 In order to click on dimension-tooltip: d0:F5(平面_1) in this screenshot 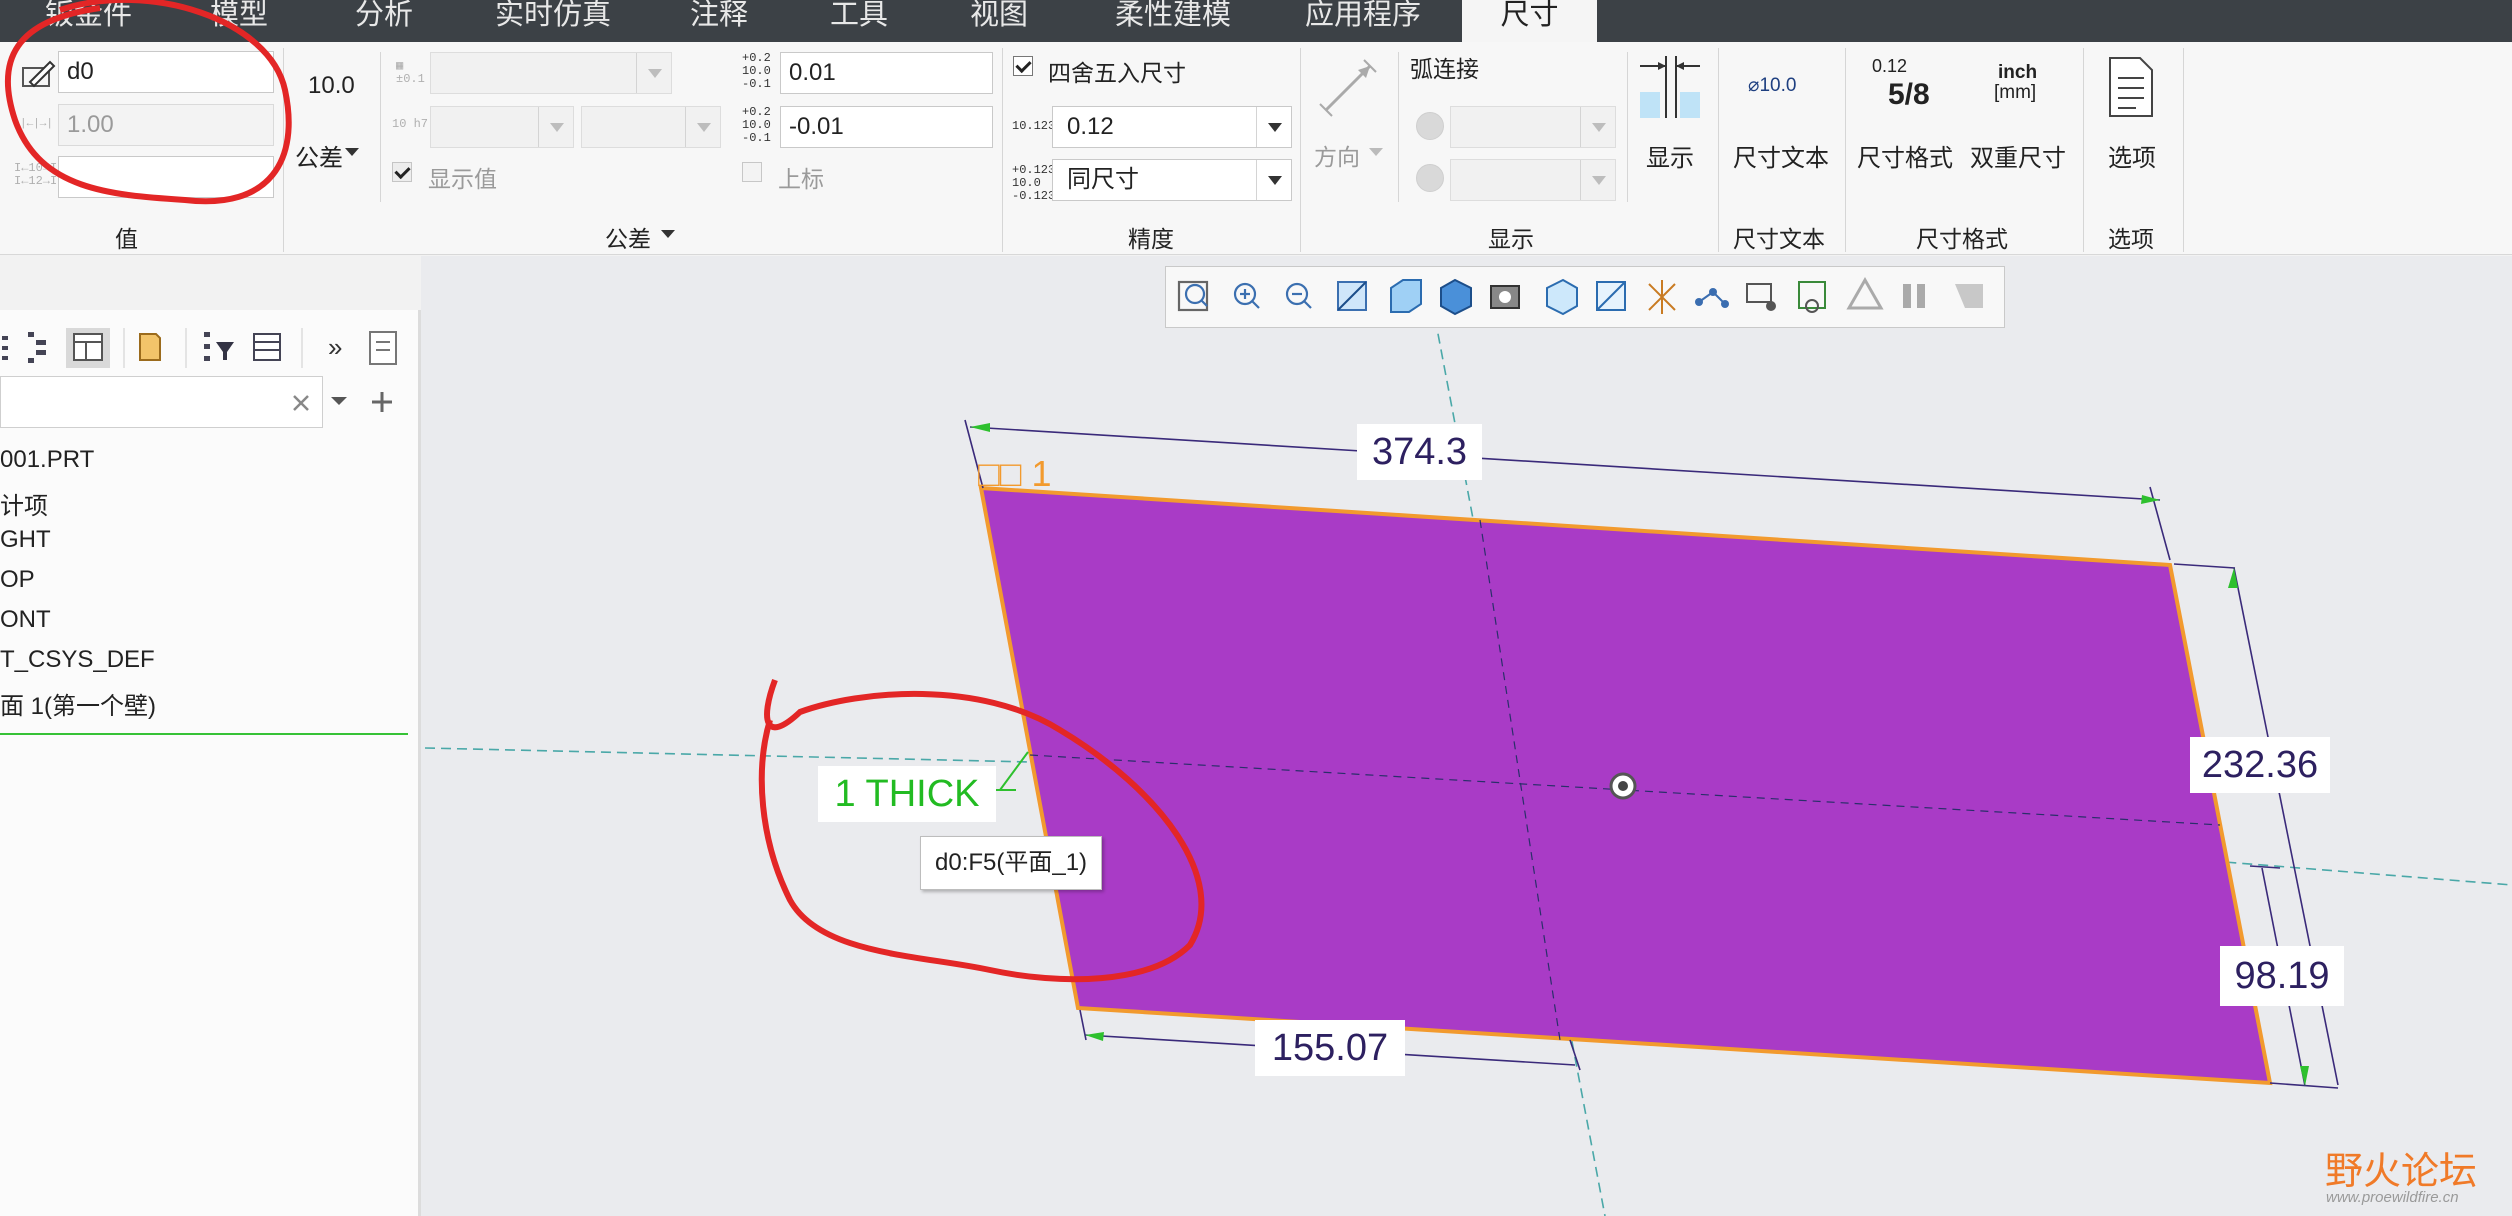, I will do `click(1011, 863)`.